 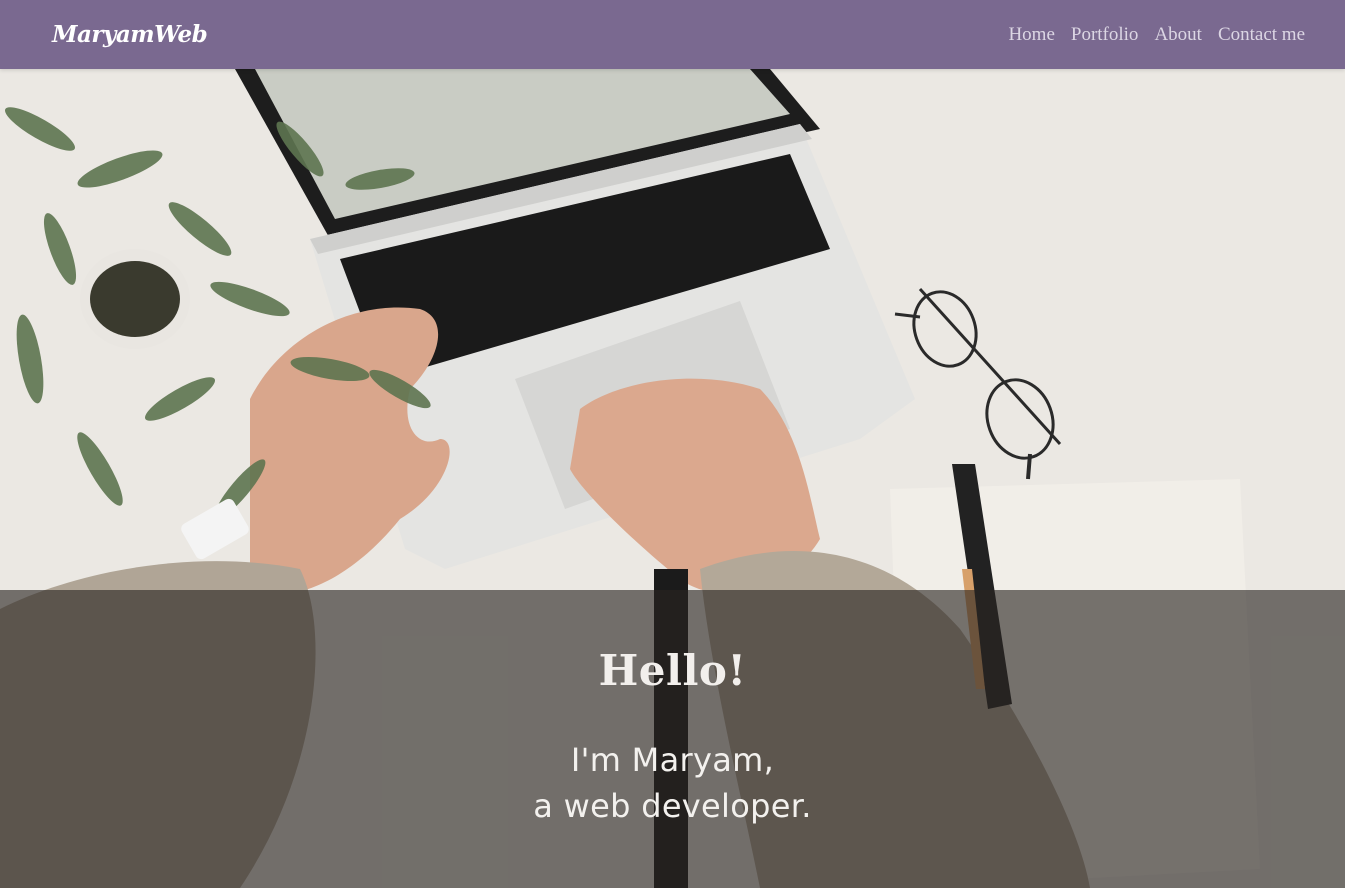 What do you see at coordinates (672, 806) in the screenshot?
I see `hero-intro-line-2: a web developer.` at bounding box center [672, 806].